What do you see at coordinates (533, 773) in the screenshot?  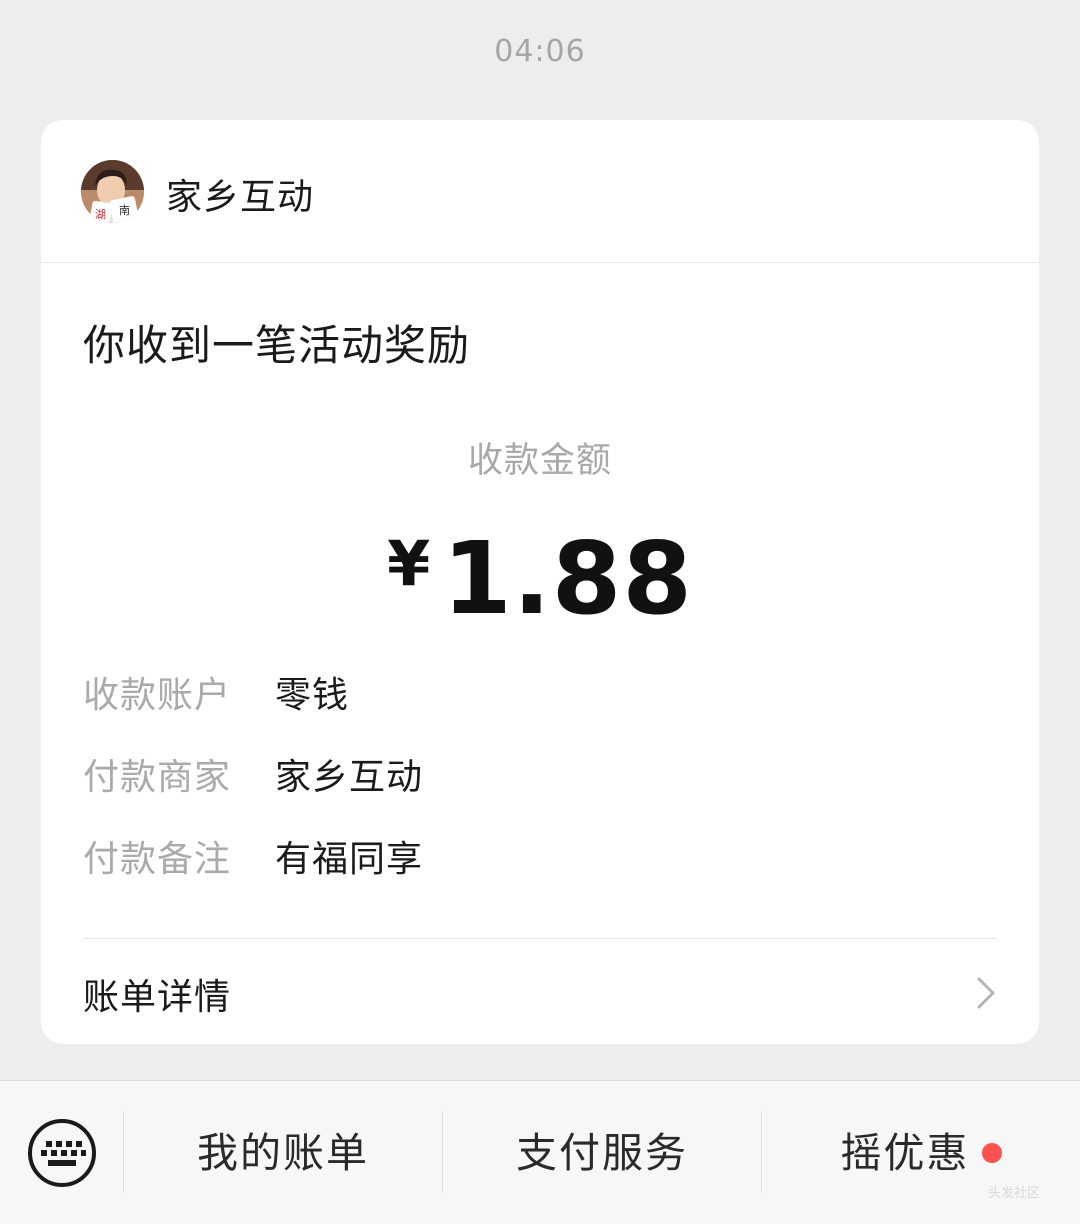 I see `detail-row-merchant: 付款商家 家乡互动` at bounding box center [533, 773].